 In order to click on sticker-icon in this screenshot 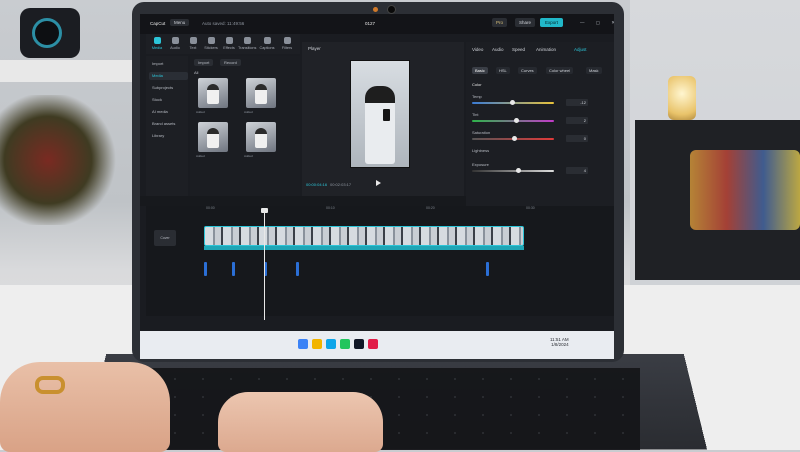, I will do `click(211, 40)`.